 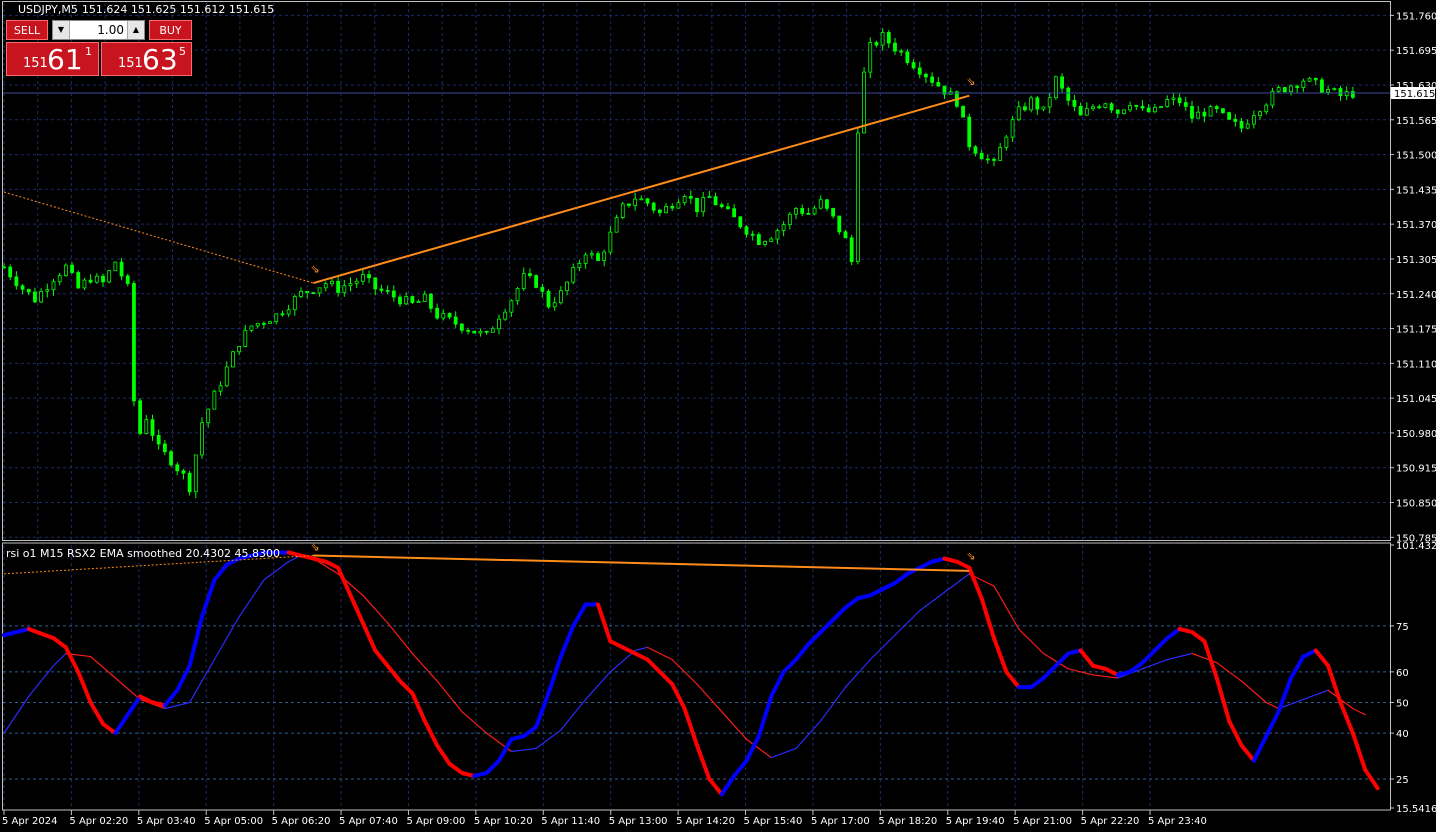 I want to click on indicator-tick-label: 101.4321, so click(x=1416, y=546).